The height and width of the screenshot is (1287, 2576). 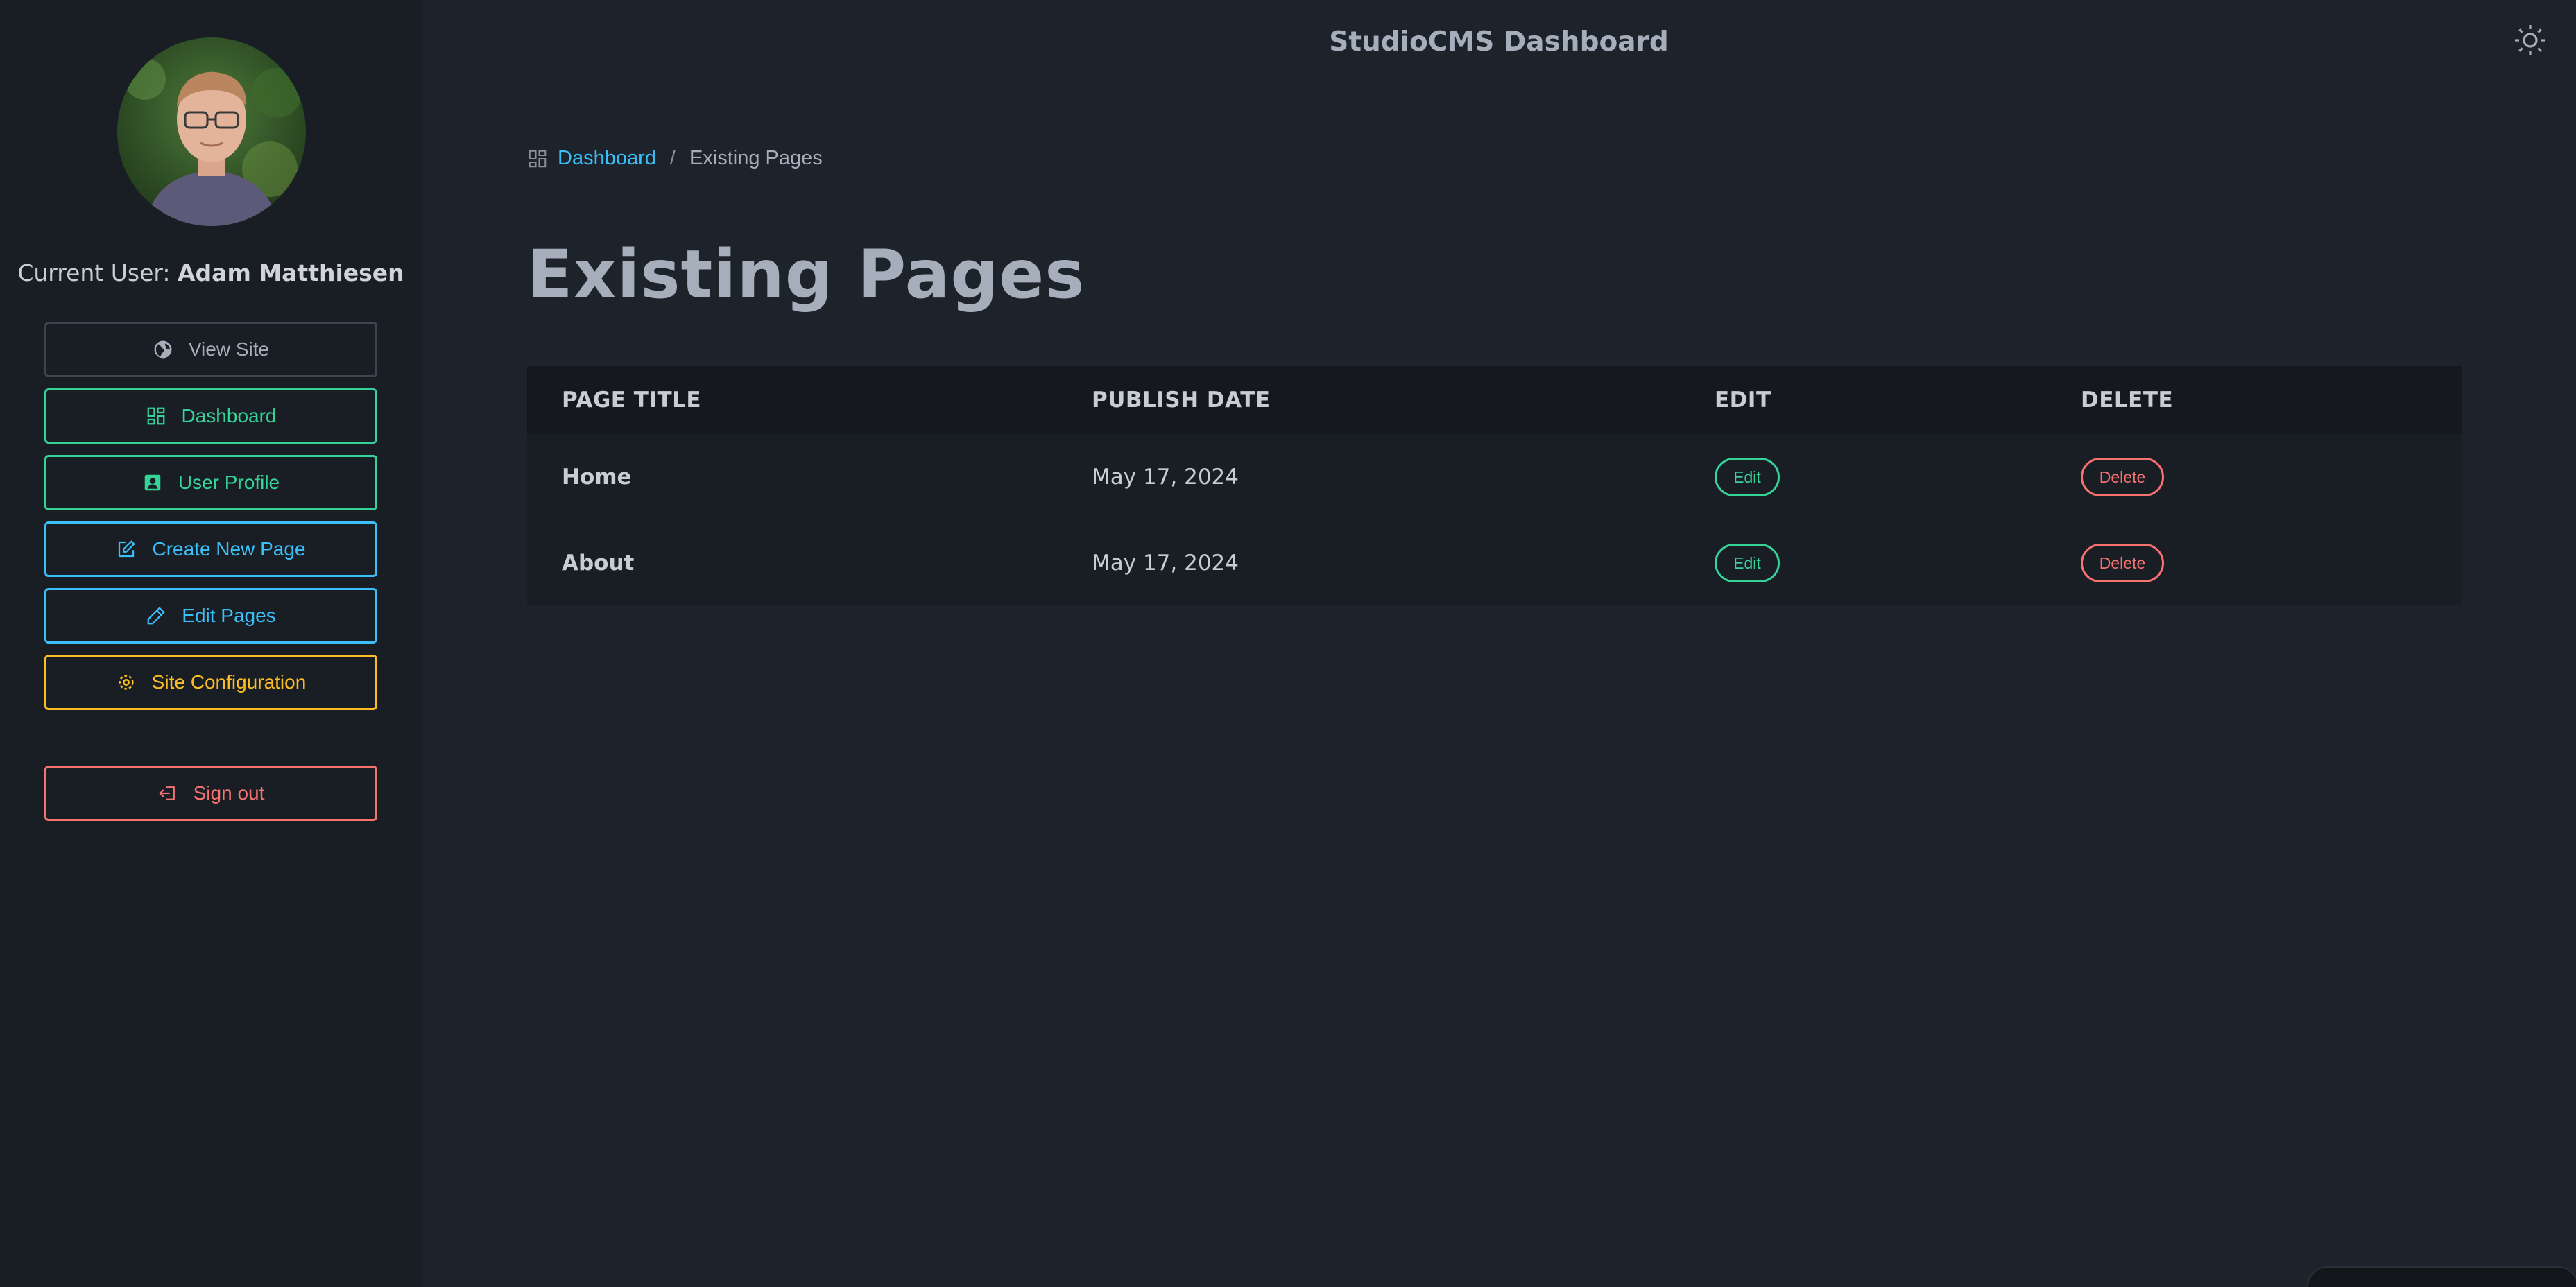 What do you see at coordinates (291, 272) in the screenshot?
I see `current-user-name: Adam Matthiesen` at bounding box center [291, 272].